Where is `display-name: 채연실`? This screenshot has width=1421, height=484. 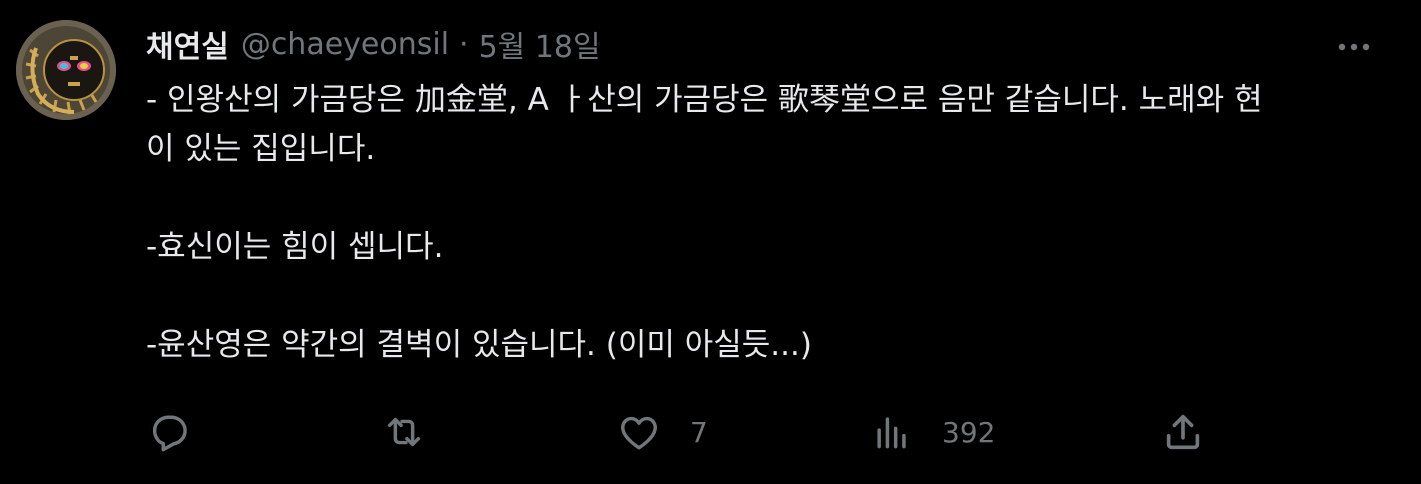 display-name: 채연실 is located at coordinates (187, 44).